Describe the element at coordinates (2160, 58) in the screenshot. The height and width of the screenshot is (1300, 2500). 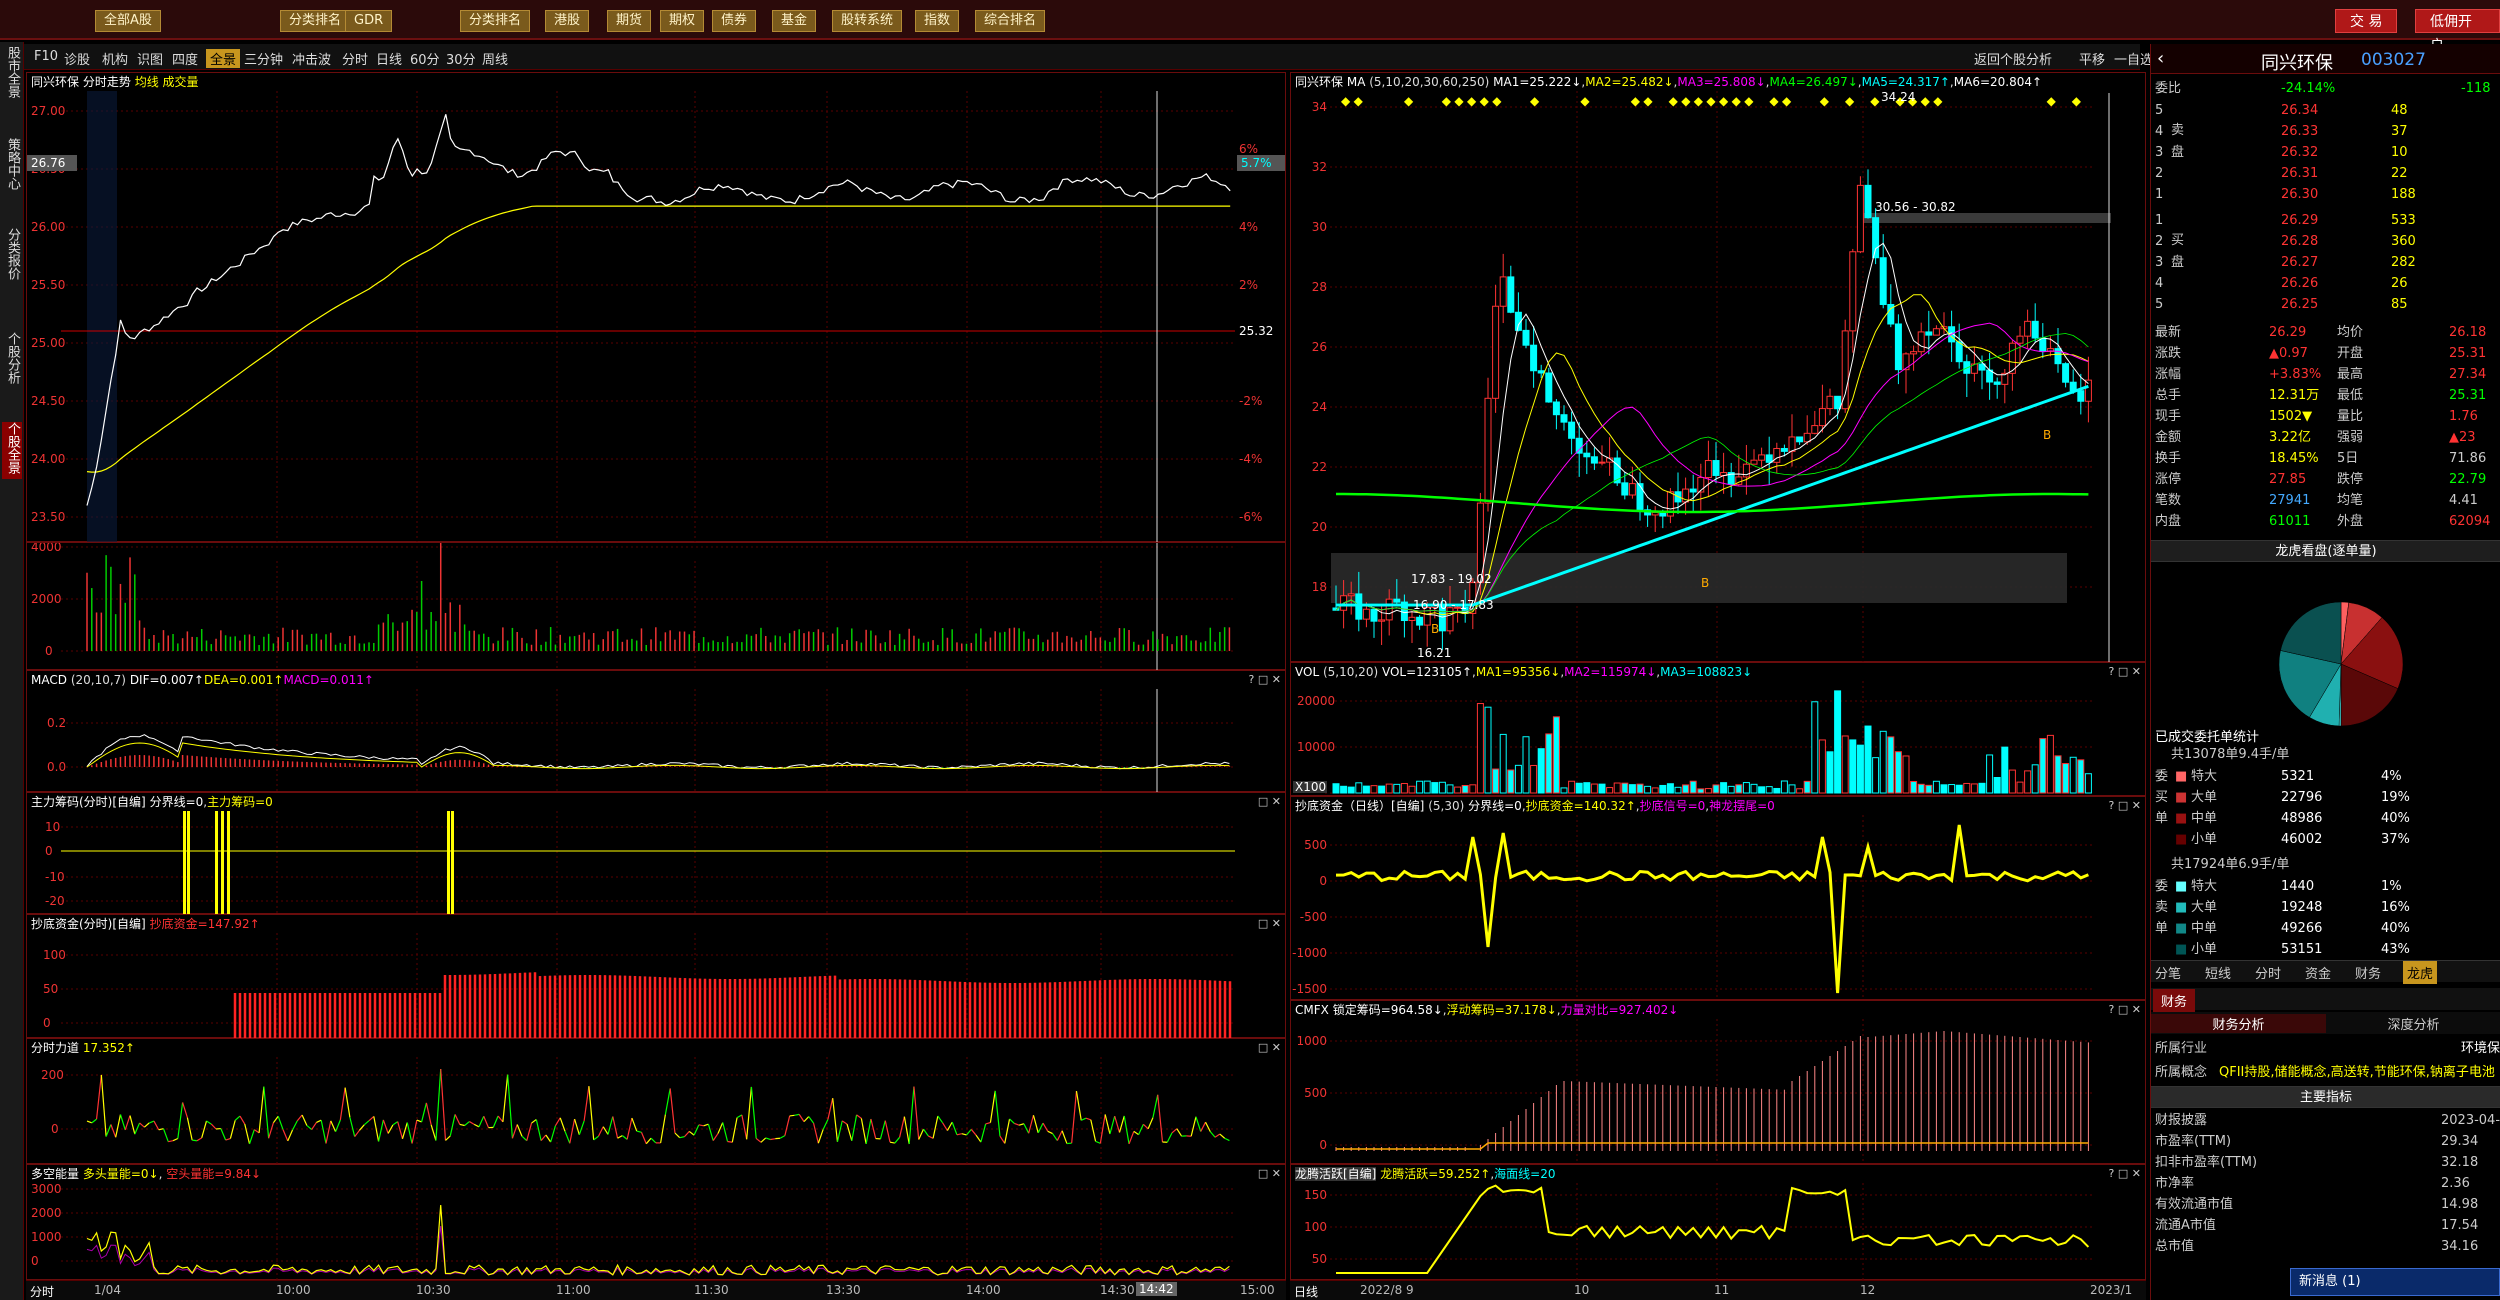
I see `back-arrow-icon: ‹` at that location.